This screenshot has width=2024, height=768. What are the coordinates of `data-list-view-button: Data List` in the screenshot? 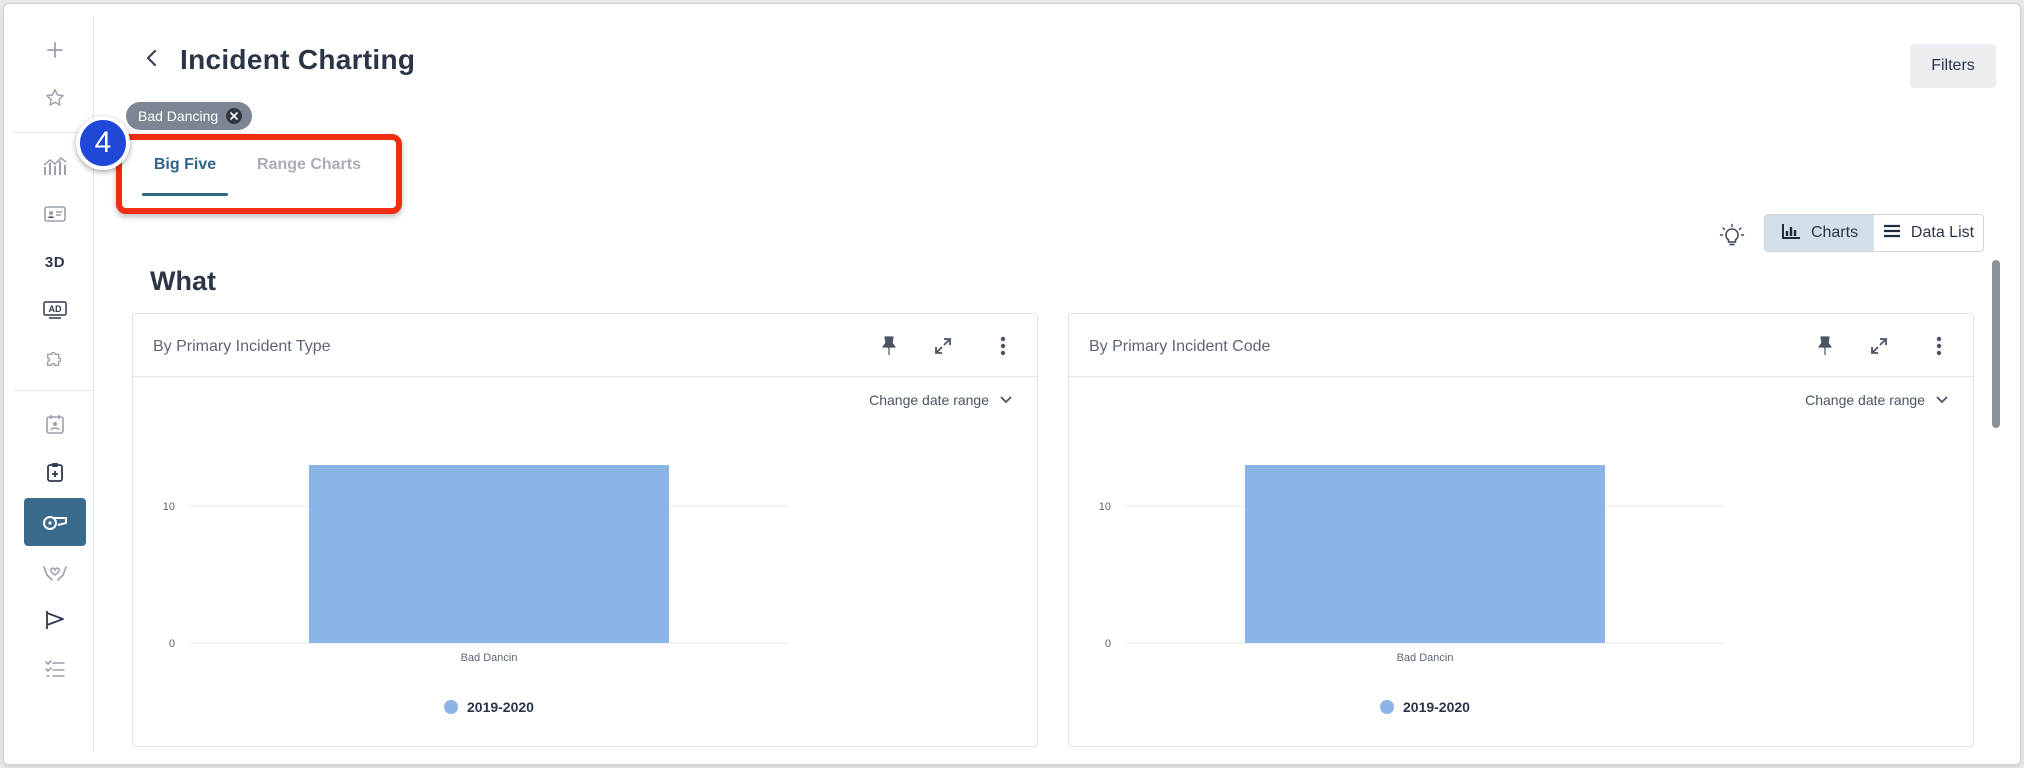 It's located at (1928, 233).